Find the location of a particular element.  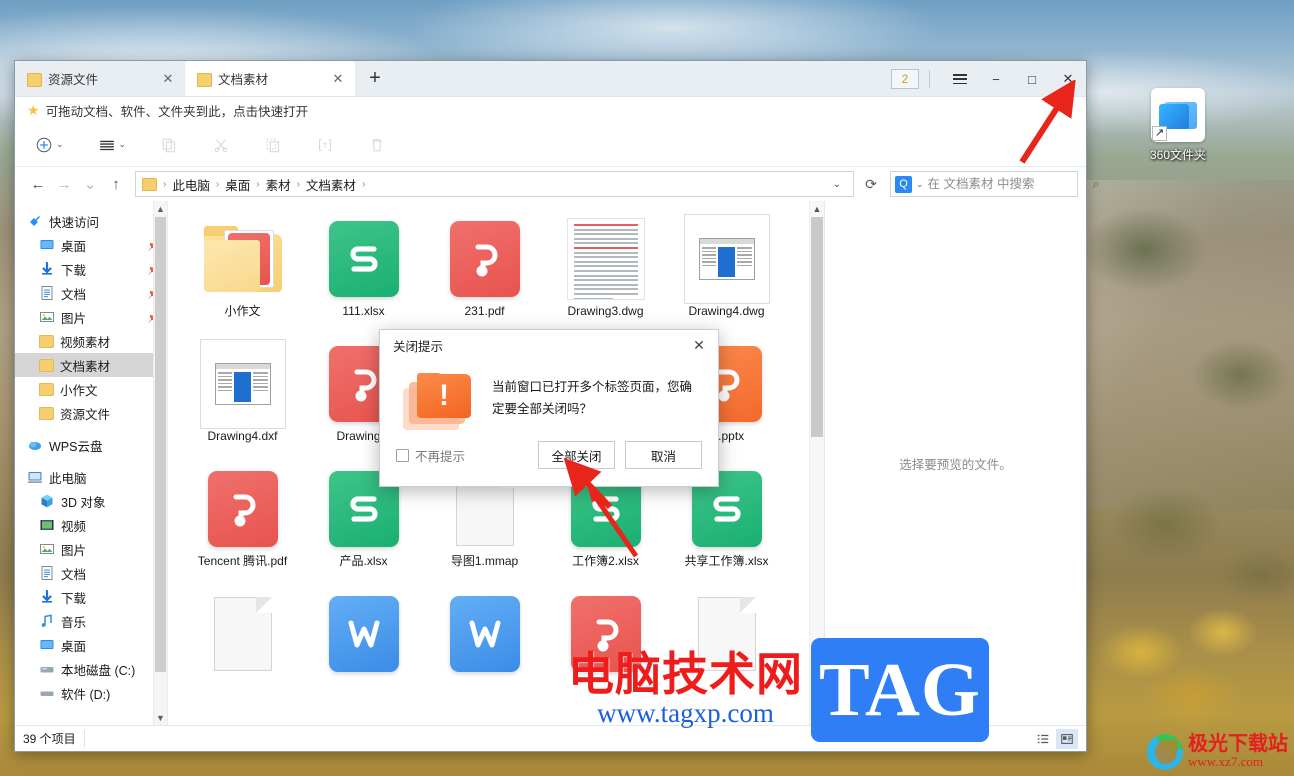

breadcrumb-item-1: 桌面 is located at coordinates (237, 184).